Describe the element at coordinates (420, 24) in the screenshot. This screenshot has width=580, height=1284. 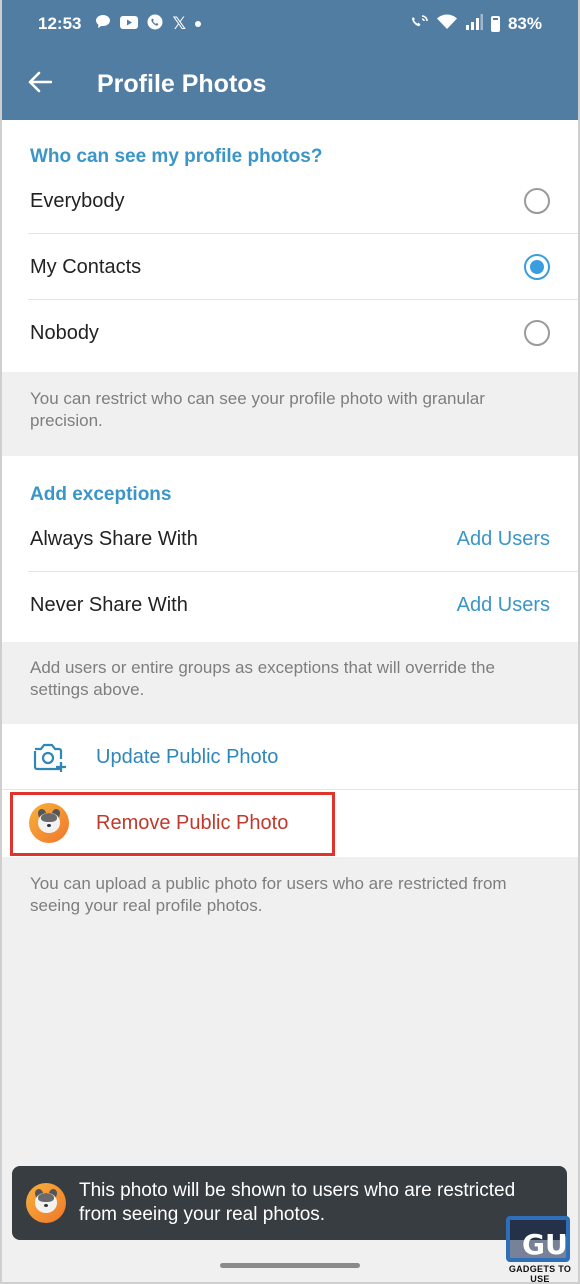
I see `wifi-calling-icon` at that location.